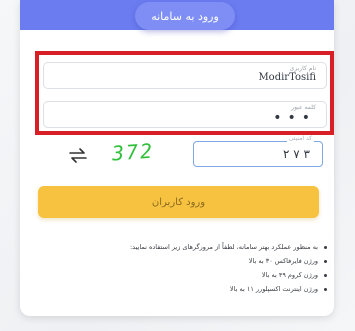 The width and height of the screenshot is (355, 331). Describe the element at coordinates (300, 138) in the screenshot. I see `captcha-label: کد امنیتی` at that location.